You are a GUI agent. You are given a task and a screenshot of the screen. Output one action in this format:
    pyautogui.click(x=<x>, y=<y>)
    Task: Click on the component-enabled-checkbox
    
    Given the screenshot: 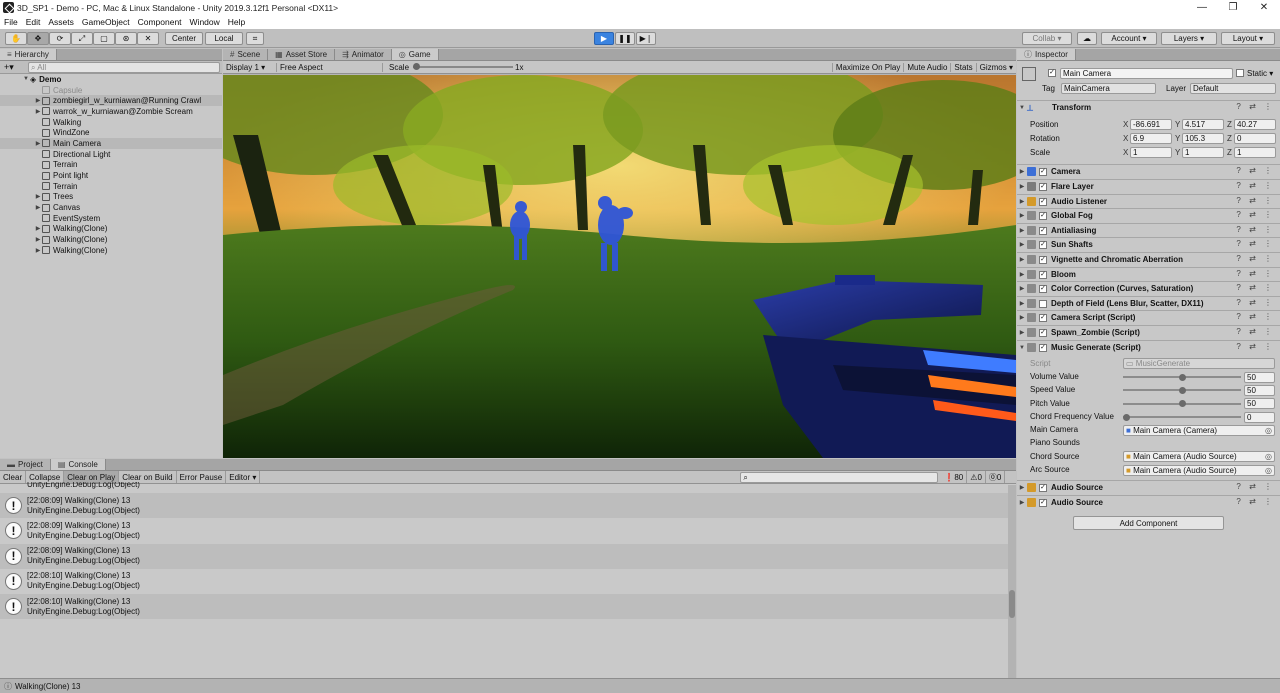 What is the action you would take?
    pyautogui.click(x=1043, y=303)
    